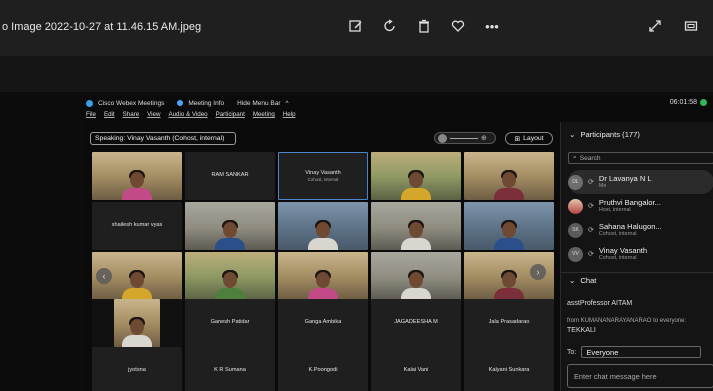  I want to click on menu-meeting: Meeting, so click(264, 116).